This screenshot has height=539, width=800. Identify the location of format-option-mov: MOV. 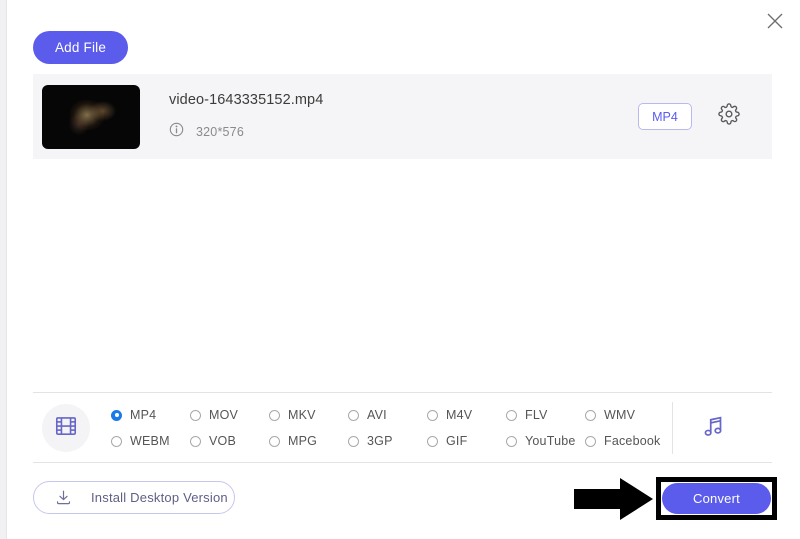
(229, 415).